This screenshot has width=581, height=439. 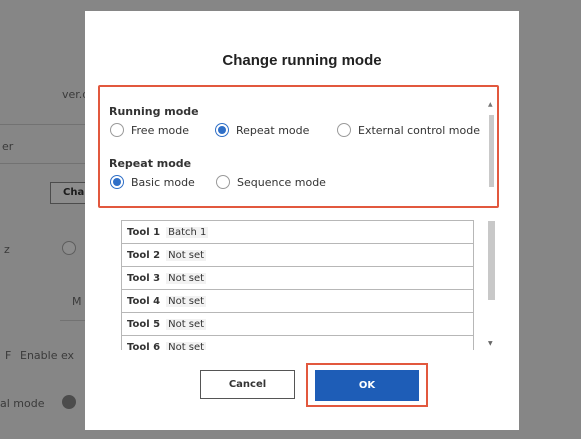 I want to click on tool-name: Tool 1, so click(x=144, y=232).